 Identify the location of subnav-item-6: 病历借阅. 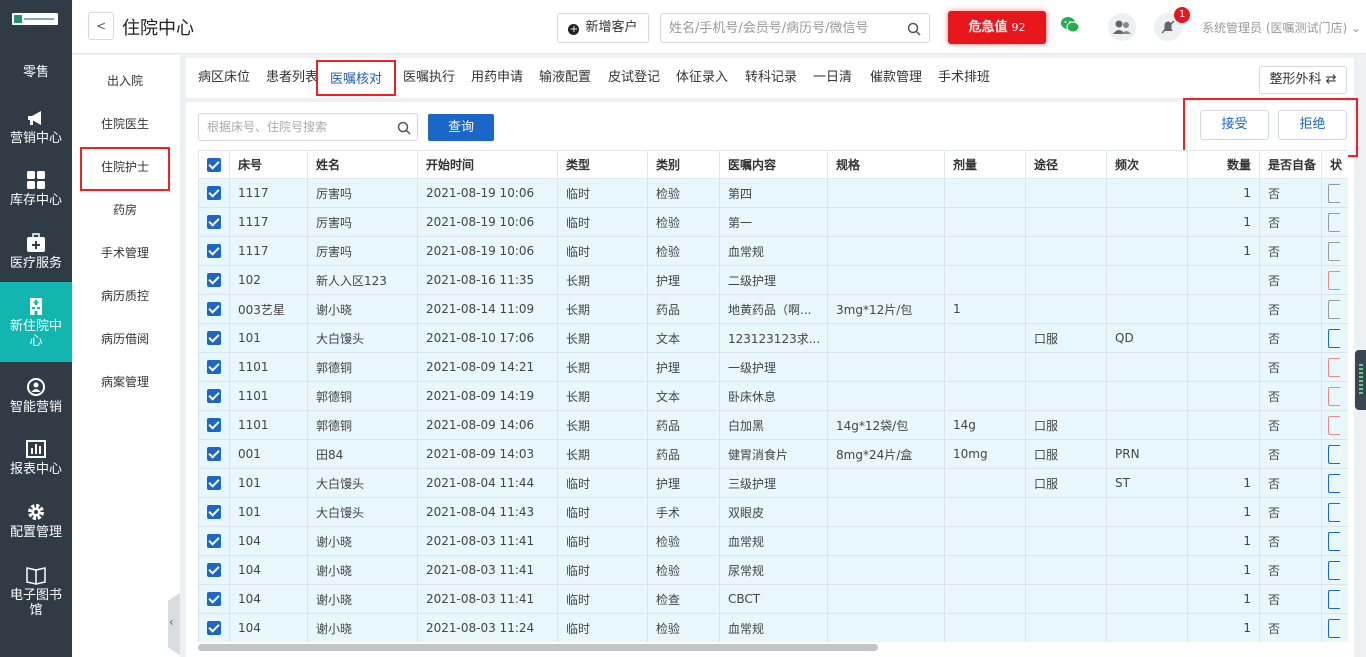
(125, 339).